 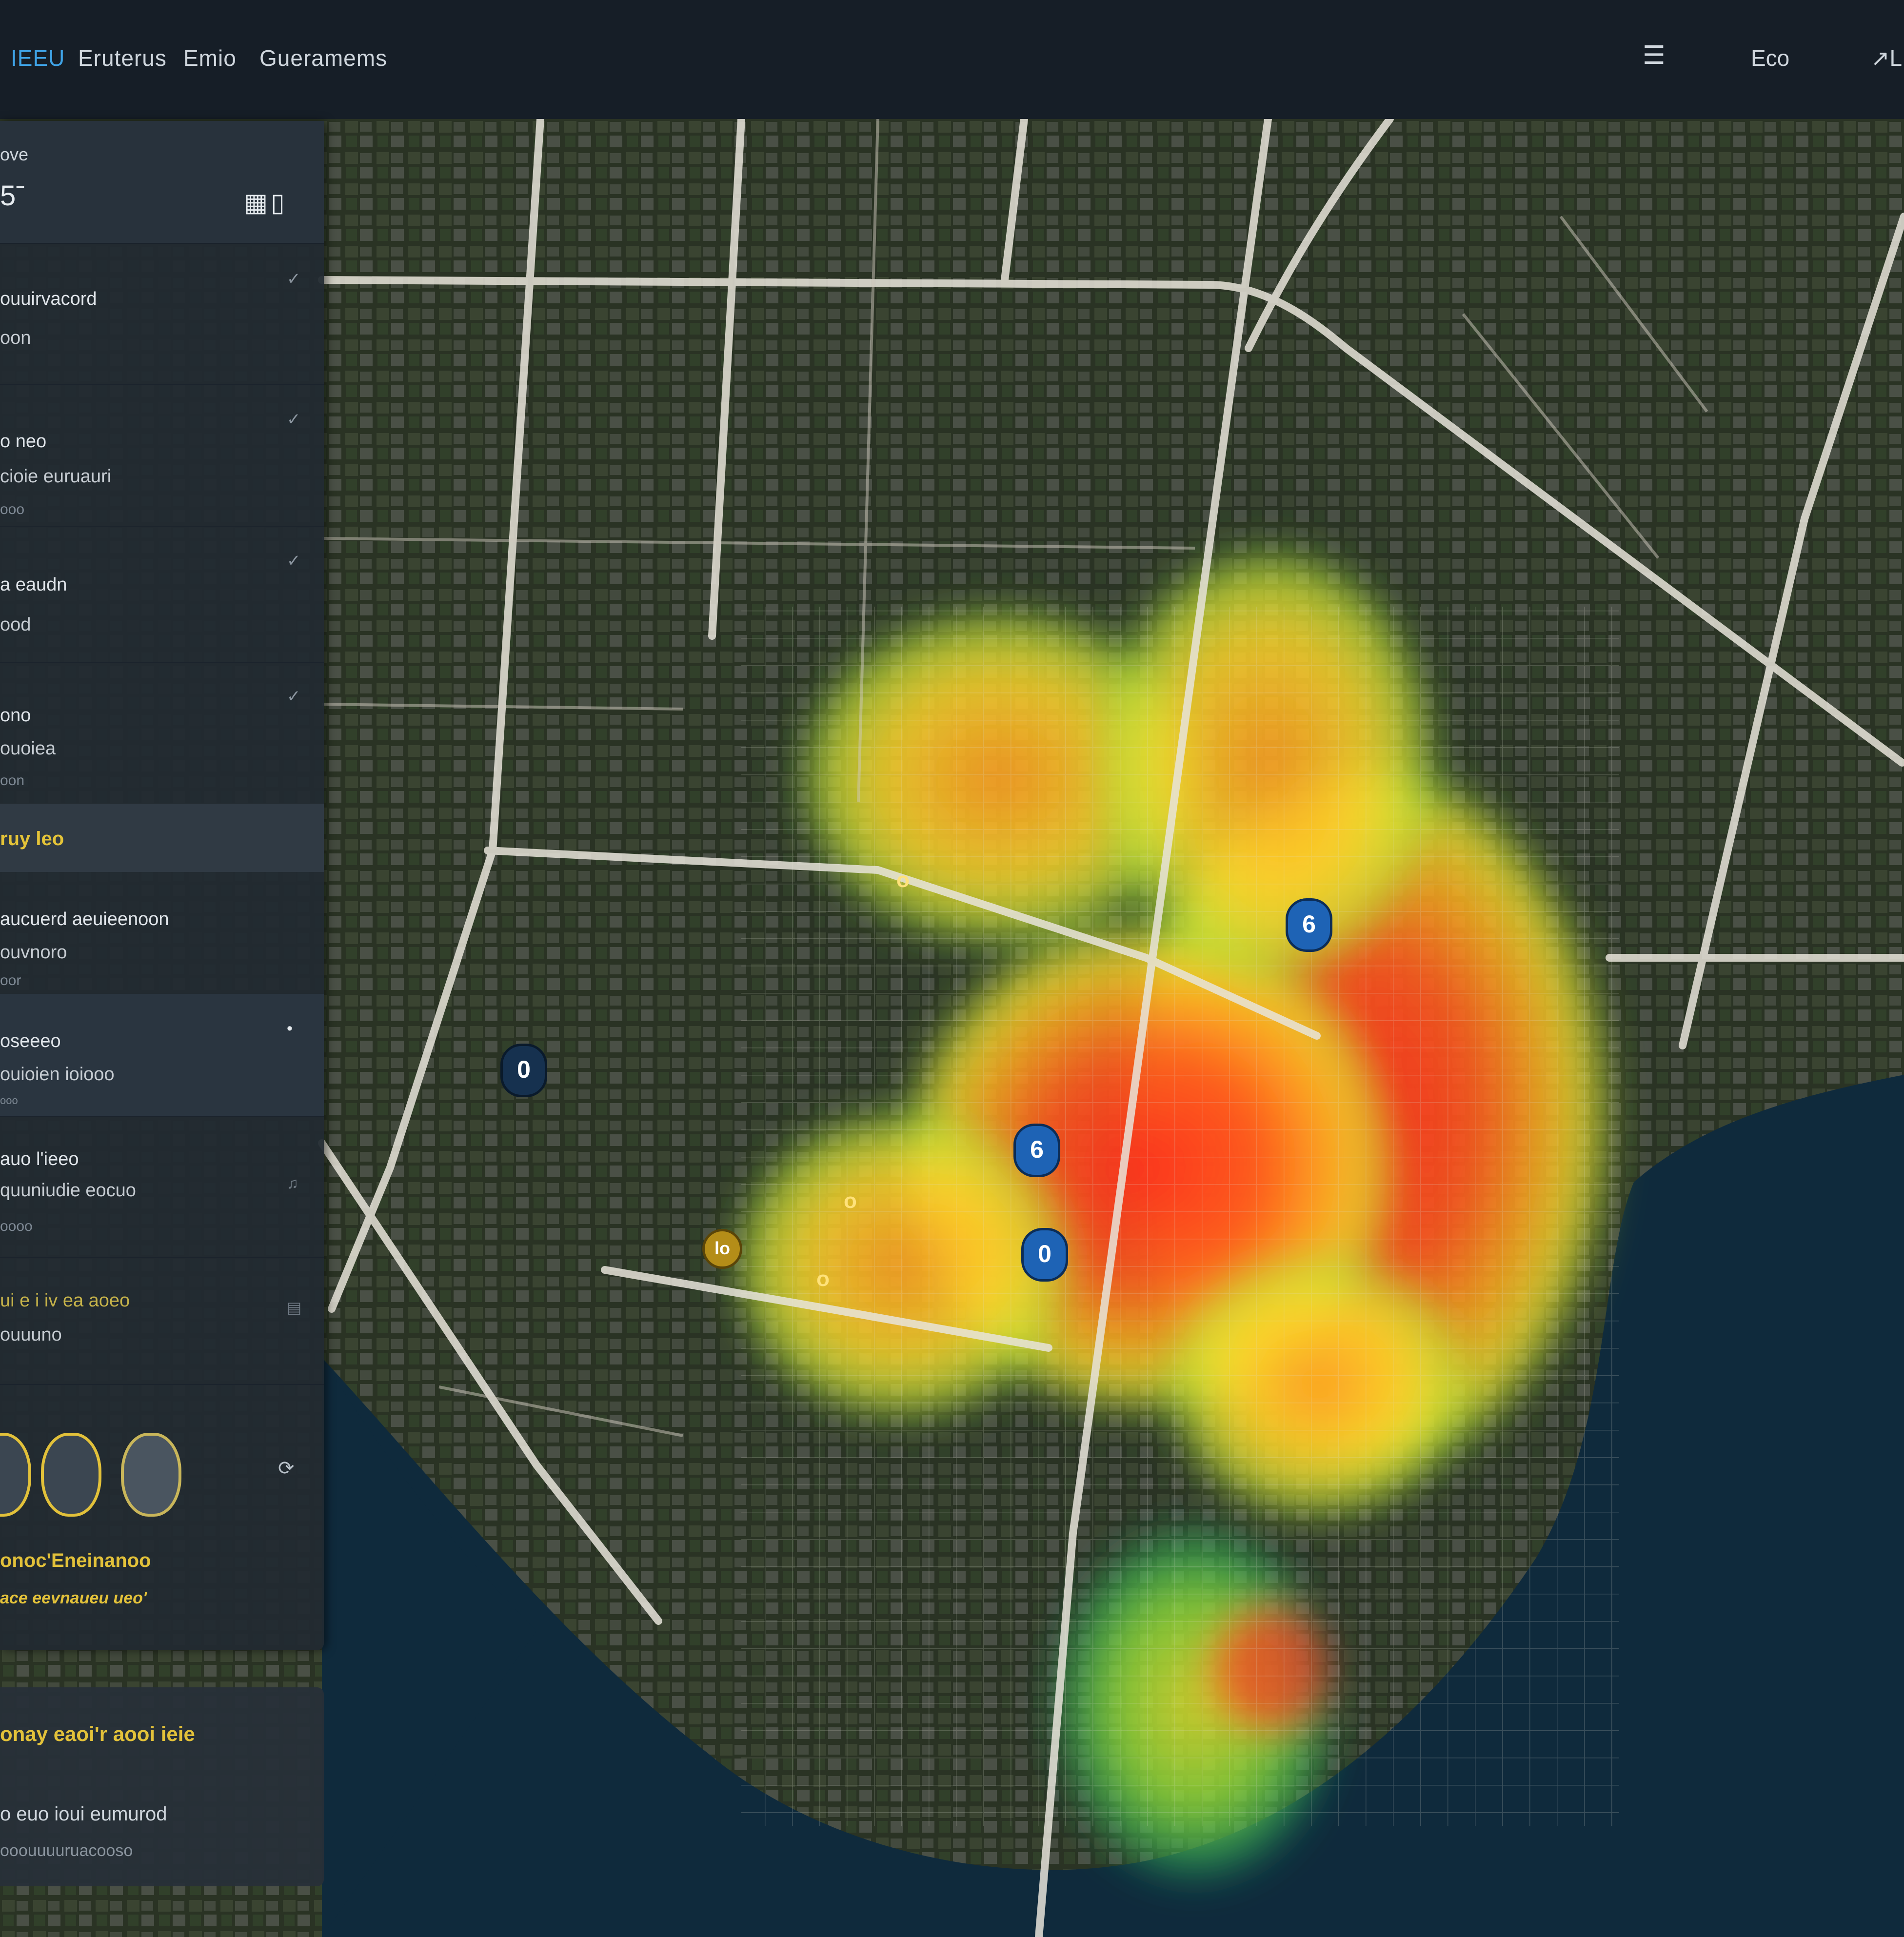 I want to click on layers-icon: ☰, so click(x=1654, y=55).